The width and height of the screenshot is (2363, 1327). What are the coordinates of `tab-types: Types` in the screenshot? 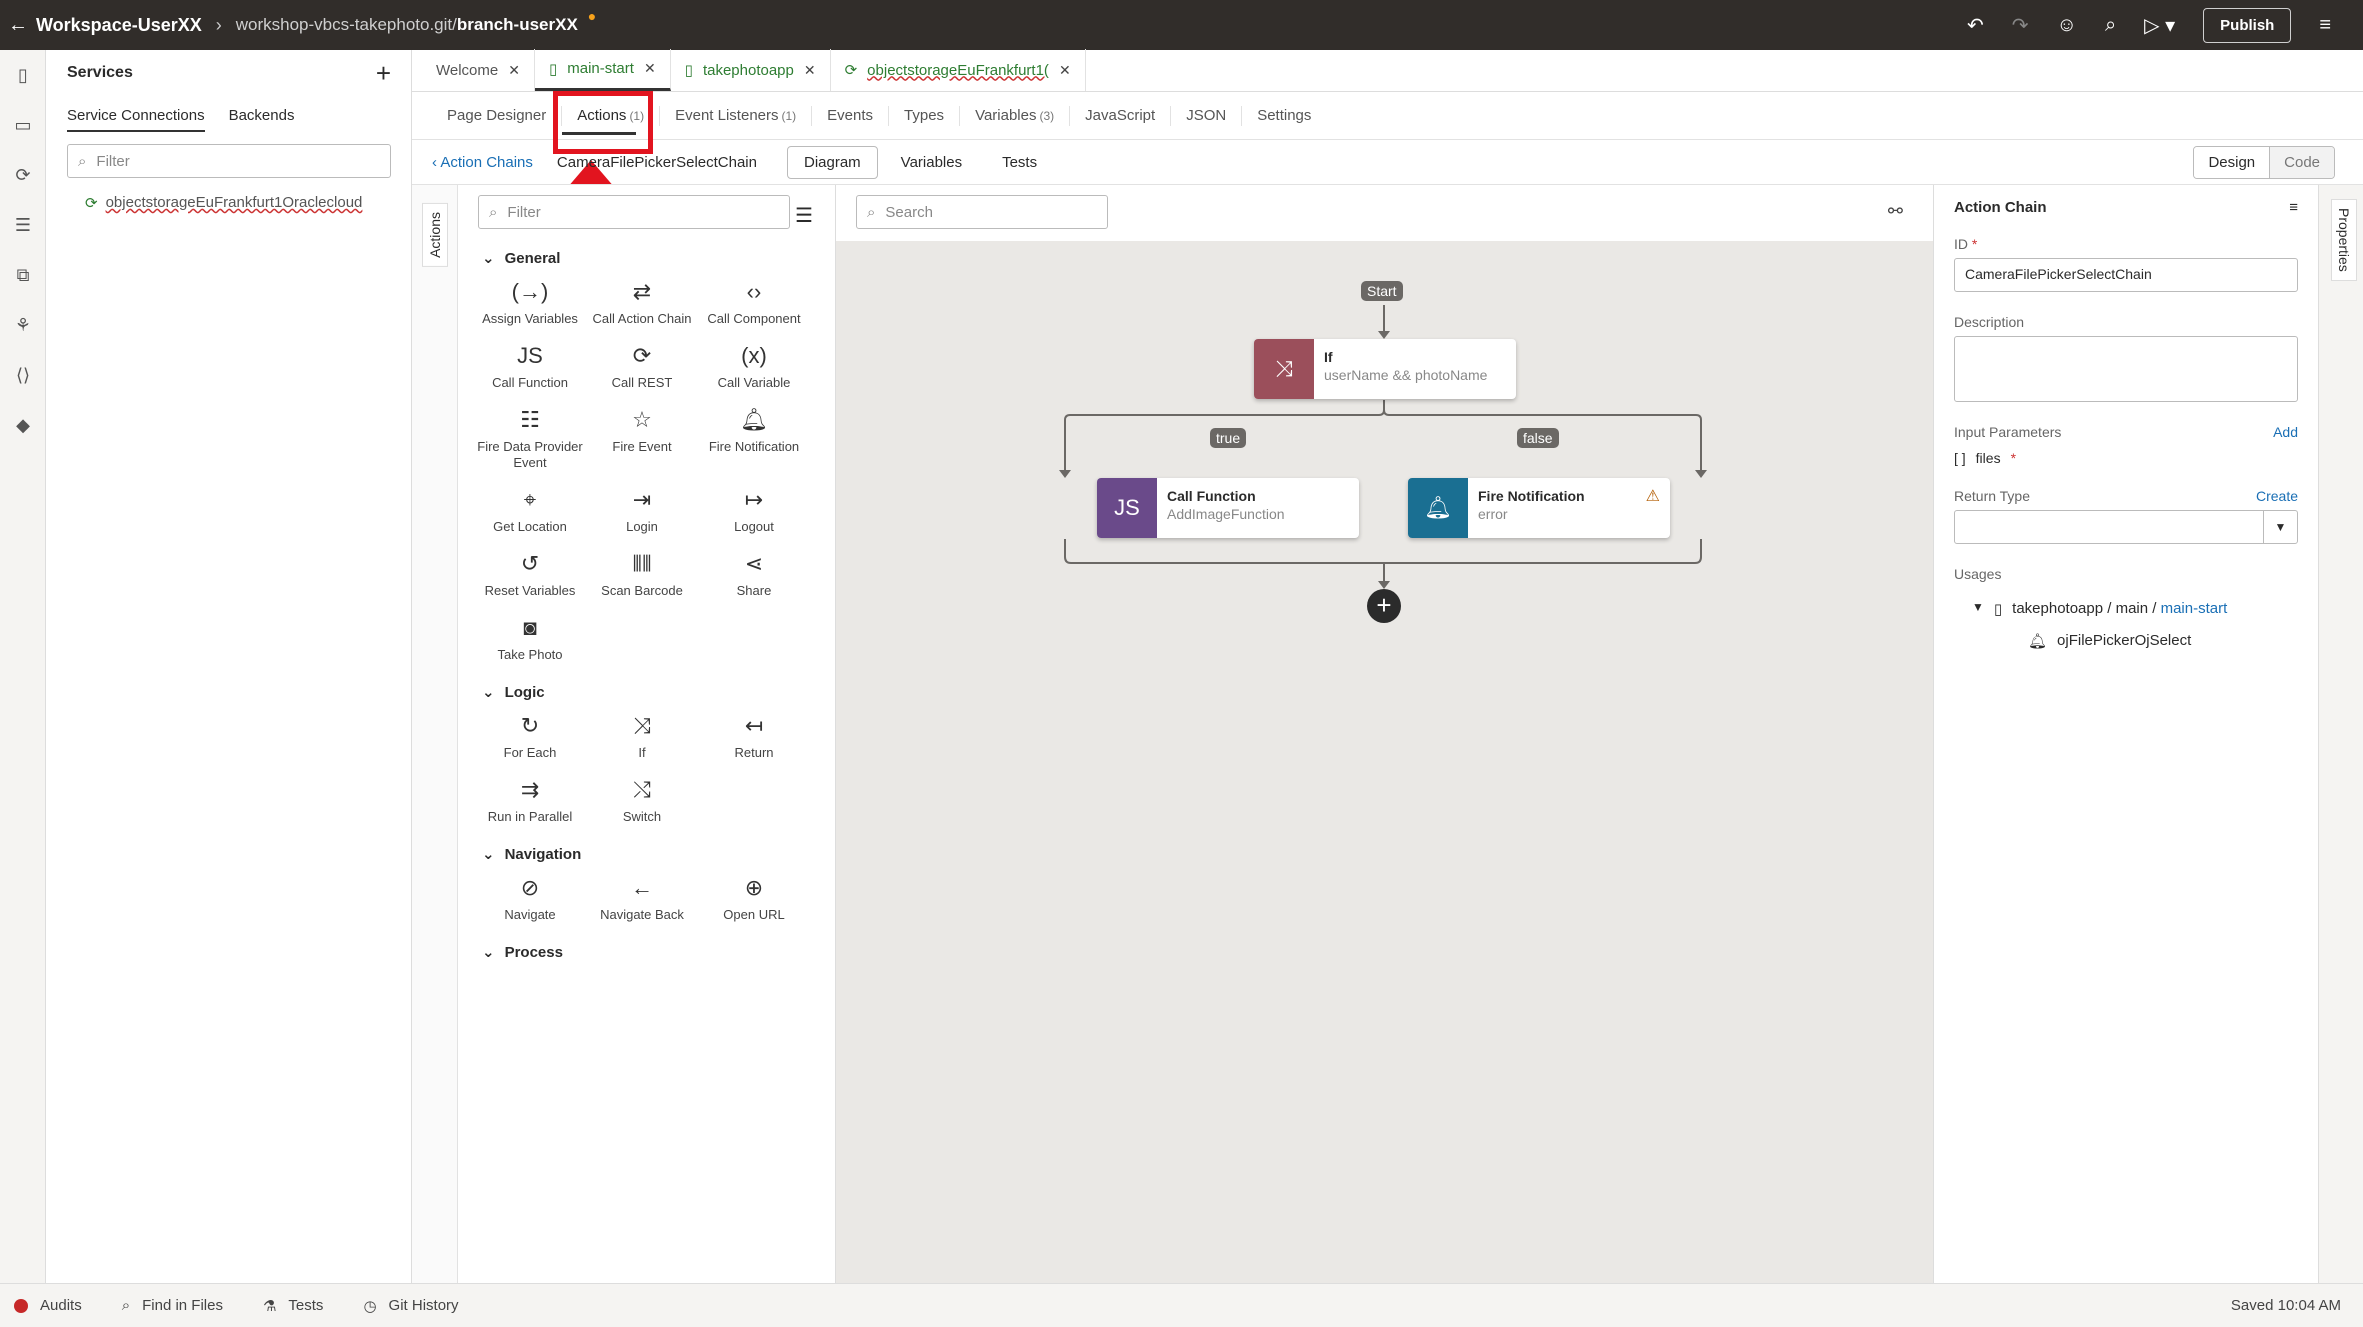 It's located at (925, 115).